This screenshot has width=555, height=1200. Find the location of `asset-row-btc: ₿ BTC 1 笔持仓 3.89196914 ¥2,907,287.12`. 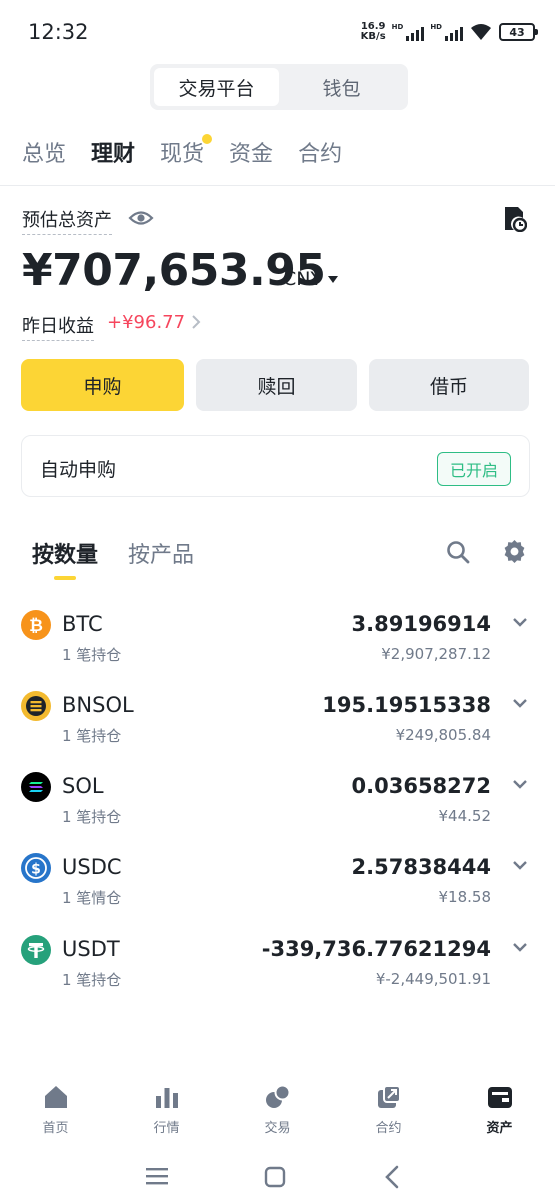

asset-row-btc: ₿ BTC 1 笔持仓 3.89196914 ¥2,907,287.12 is located at coordinates (277, 651).